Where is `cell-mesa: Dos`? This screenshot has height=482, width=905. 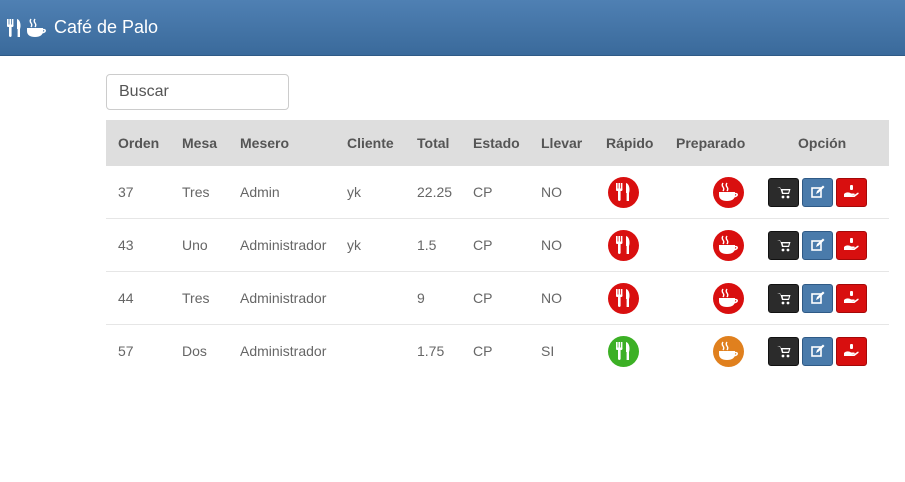 cell-mesa: Dos is located at coordinates (194, 351).